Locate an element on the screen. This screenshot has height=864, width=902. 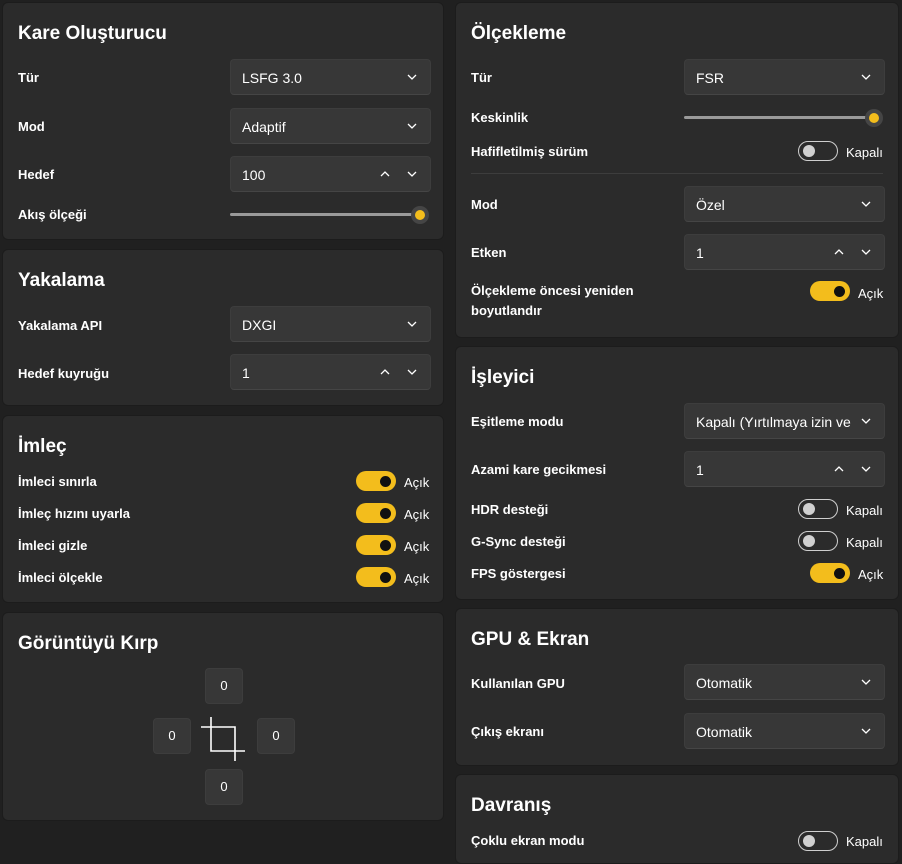
multi-monitor-toggle is located at coordinates (818, 841).